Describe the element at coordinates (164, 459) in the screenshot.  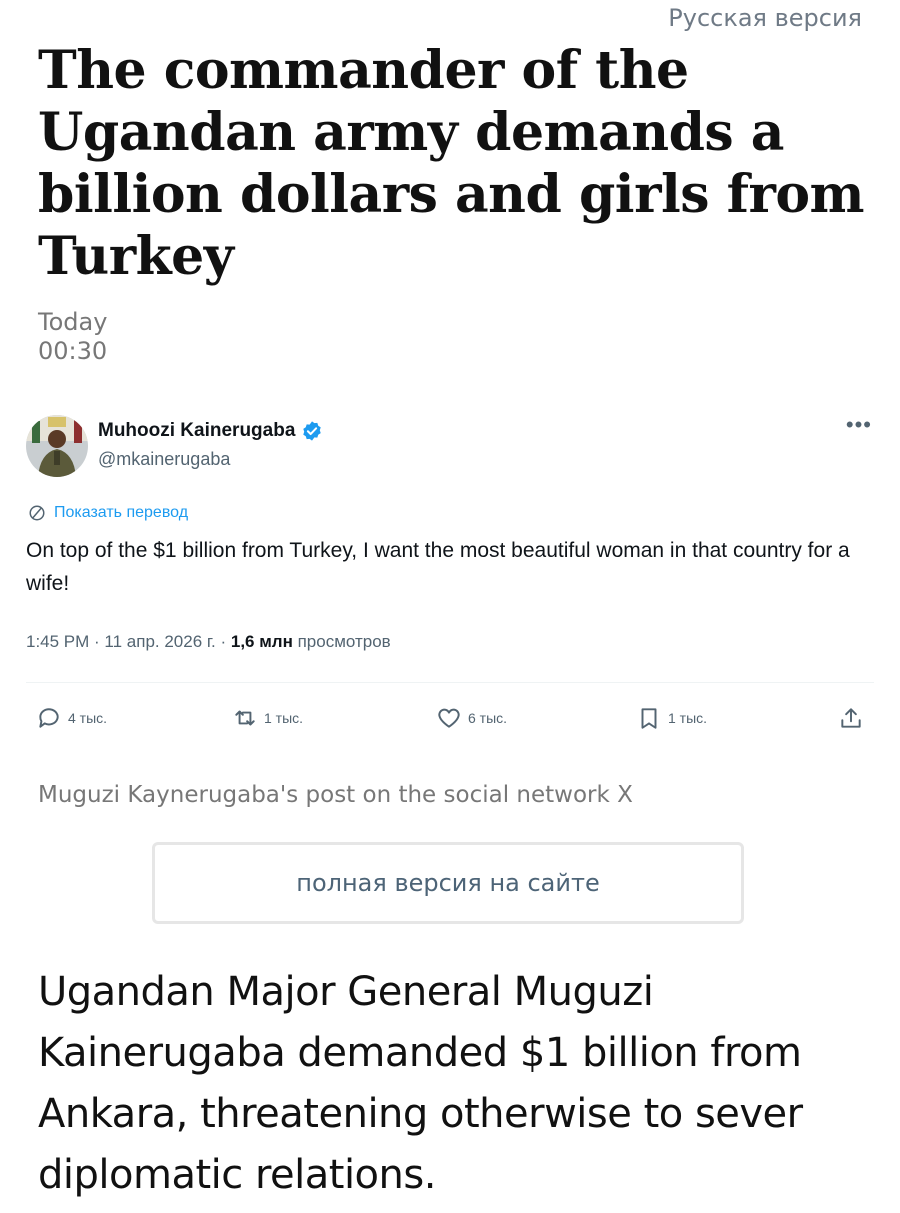
I see `tweet-author-handle: @mkainerugaba` at that location.